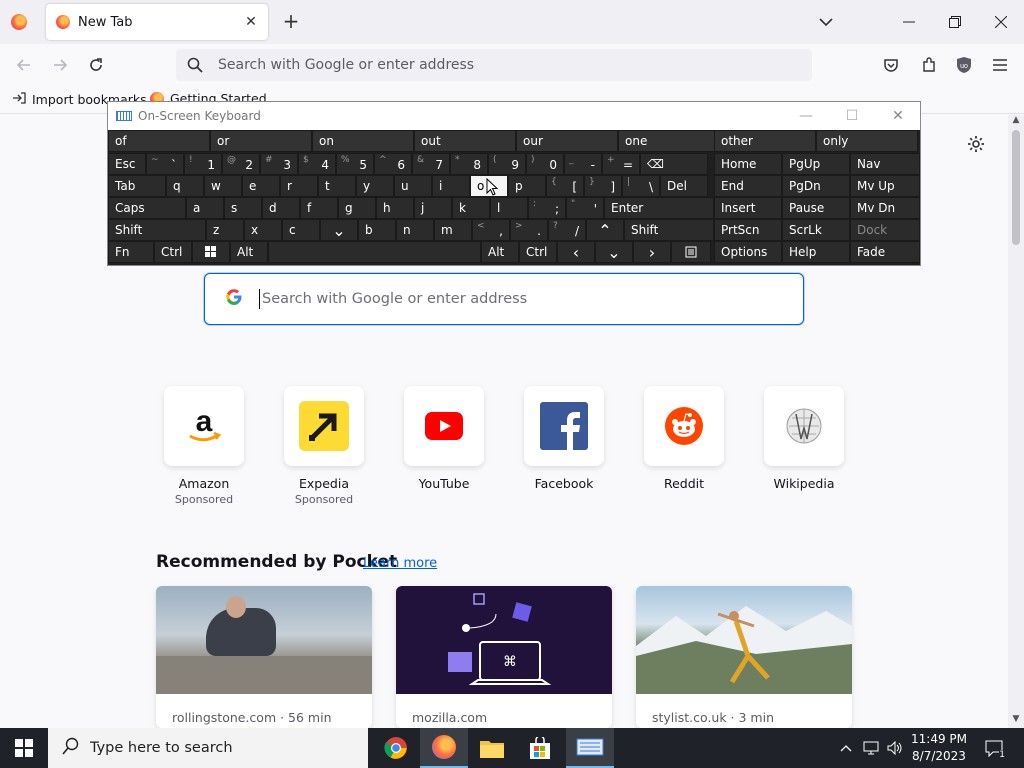  Describe the element at coordinates (393, 164) in the screenshot. I see `key-6: ^ 6` at that location.